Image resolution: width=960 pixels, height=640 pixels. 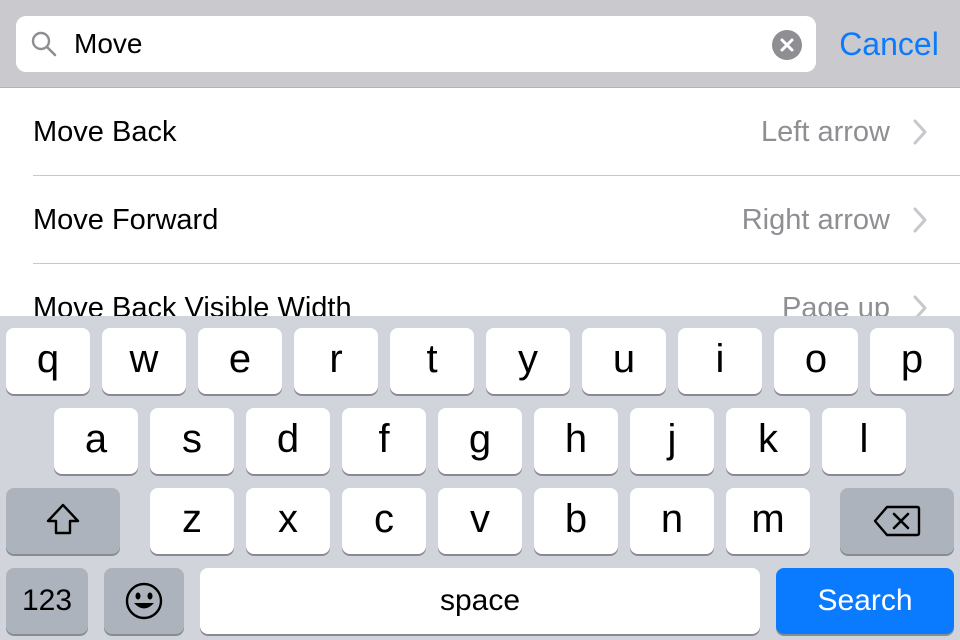 I want to click on key-k: k, so click(x=768, y=441).